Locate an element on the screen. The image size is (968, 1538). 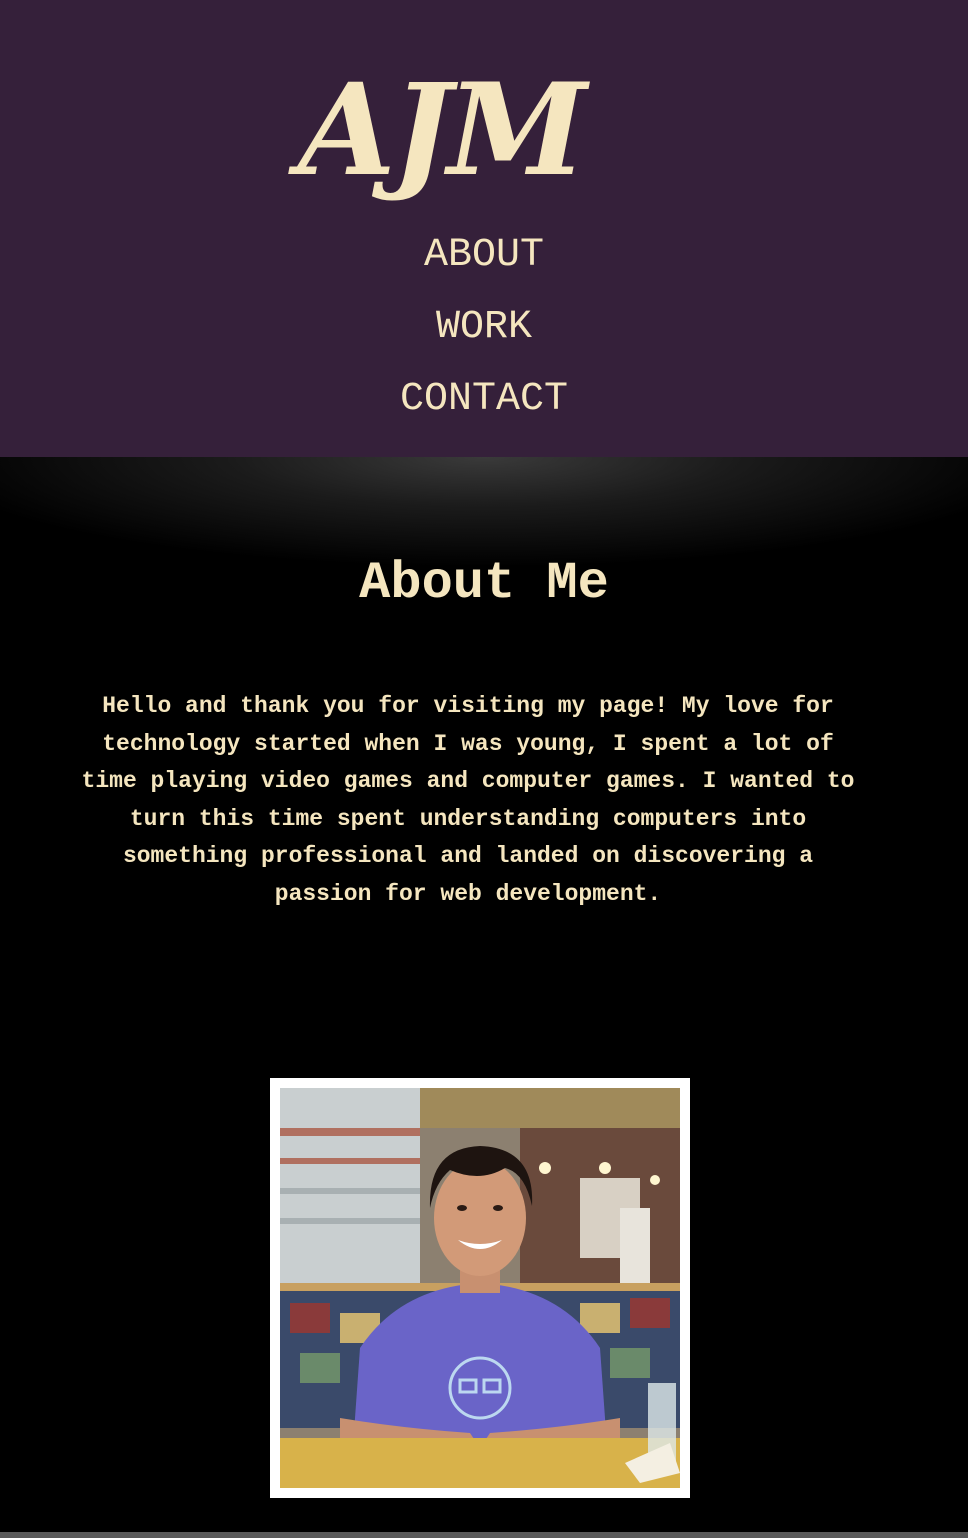
nav-link-about: ABOUT is located at coordinates (484, 256).